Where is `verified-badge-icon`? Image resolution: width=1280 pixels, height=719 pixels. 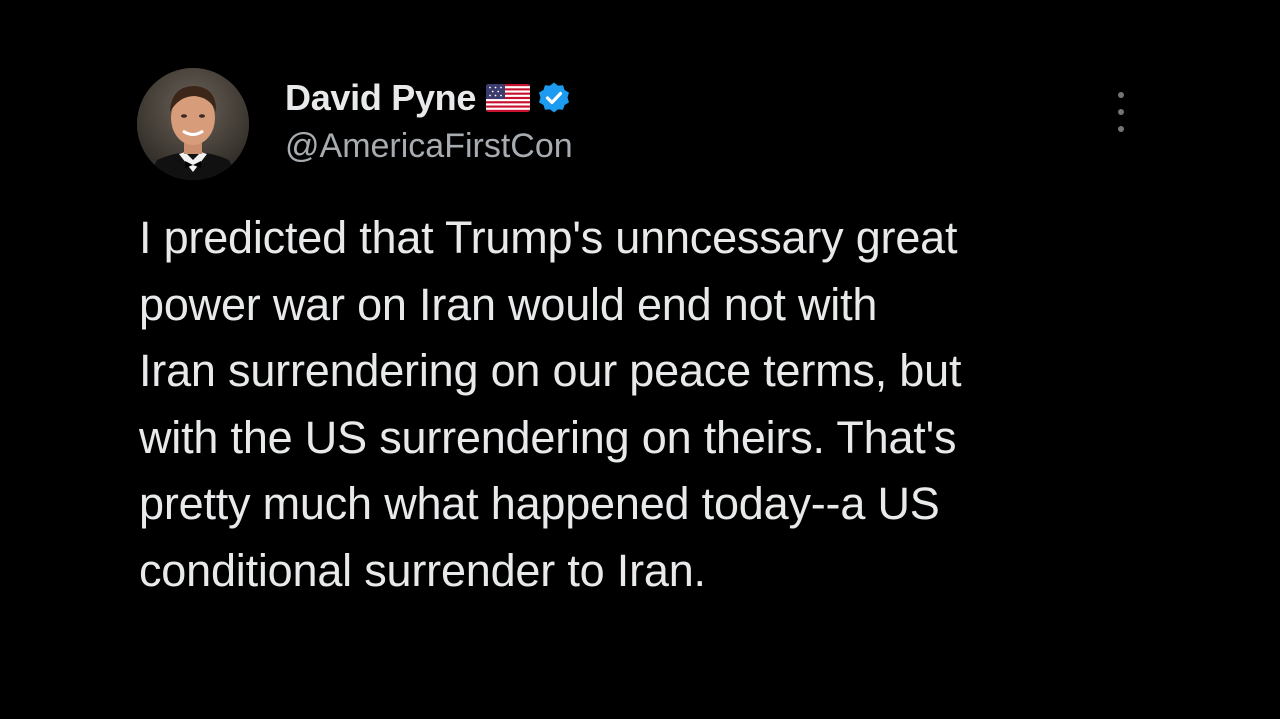 verified-badge-icon is located at coordinates (554, 98).